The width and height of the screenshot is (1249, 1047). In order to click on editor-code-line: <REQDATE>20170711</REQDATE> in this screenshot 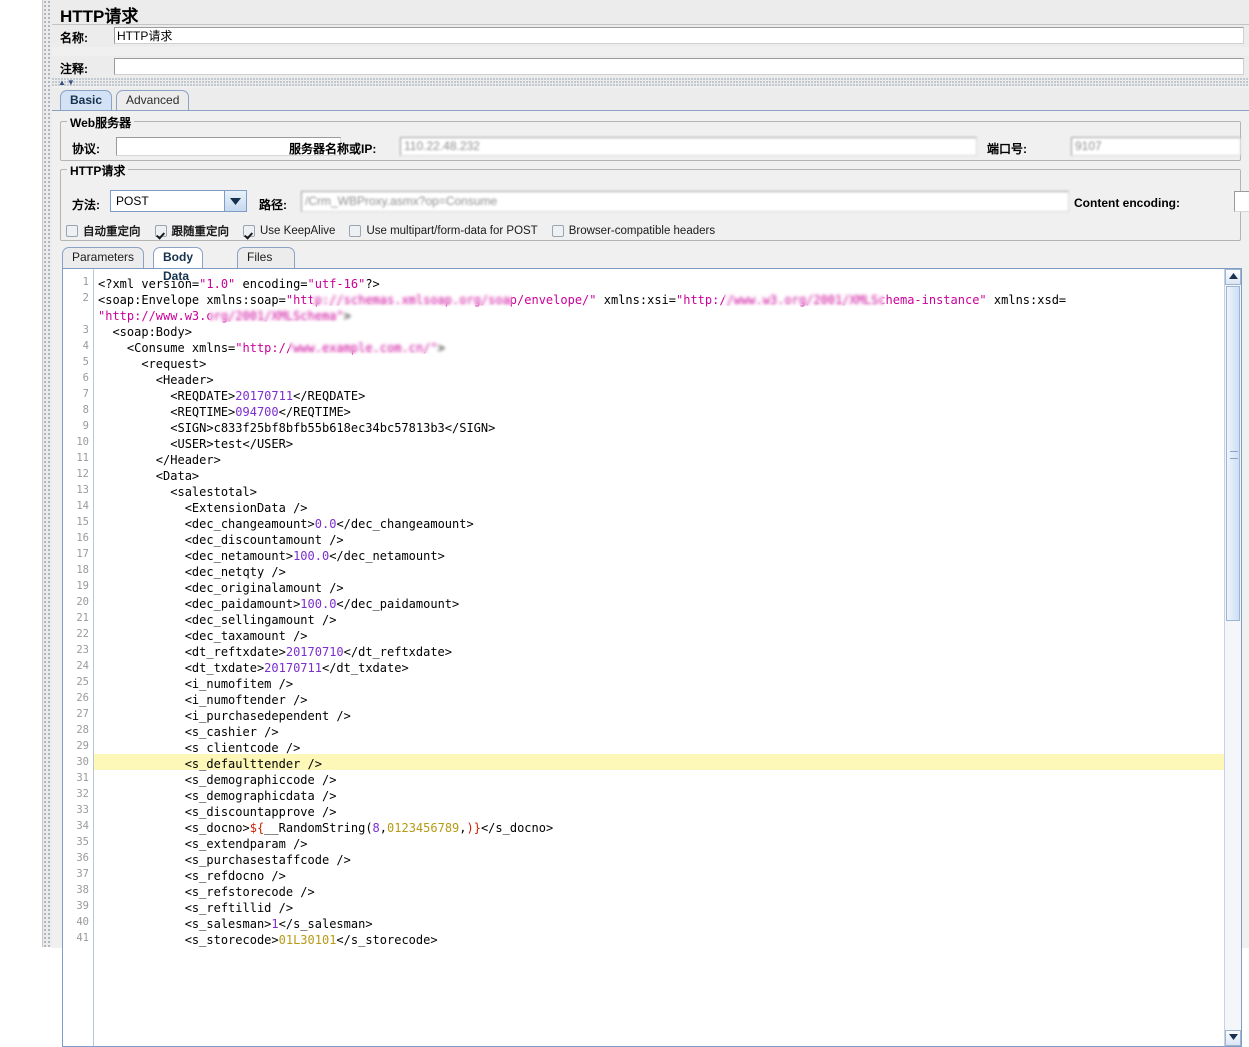, I will do `click(231, 396)`.